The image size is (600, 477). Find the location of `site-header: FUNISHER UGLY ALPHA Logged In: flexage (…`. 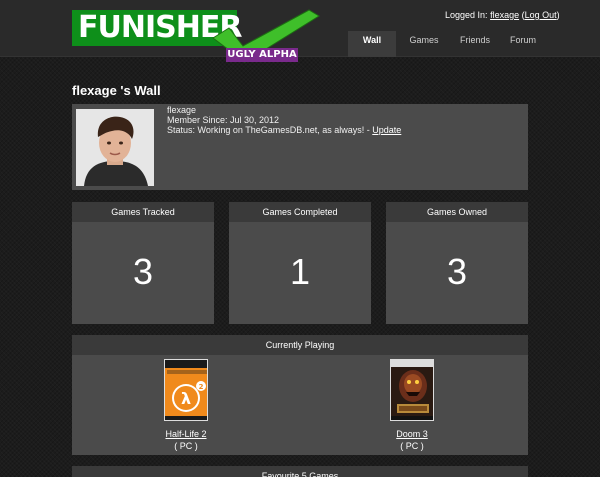

site-header: FUNISHER UGLY ALPHA Logged In: flexage (… is located at coordinates (300, 31).